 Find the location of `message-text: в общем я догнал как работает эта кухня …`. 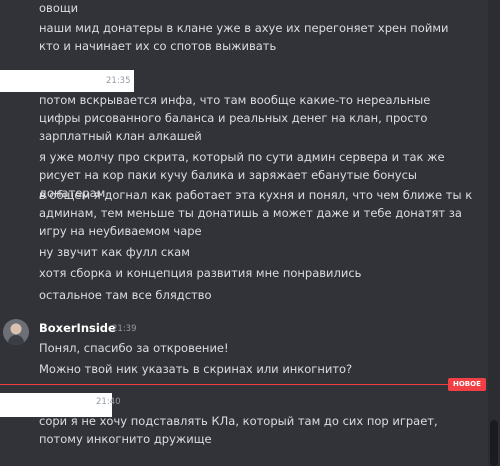

message-text: в общем я догнал как работает эта кухня … is located at coordinates (256, 213).